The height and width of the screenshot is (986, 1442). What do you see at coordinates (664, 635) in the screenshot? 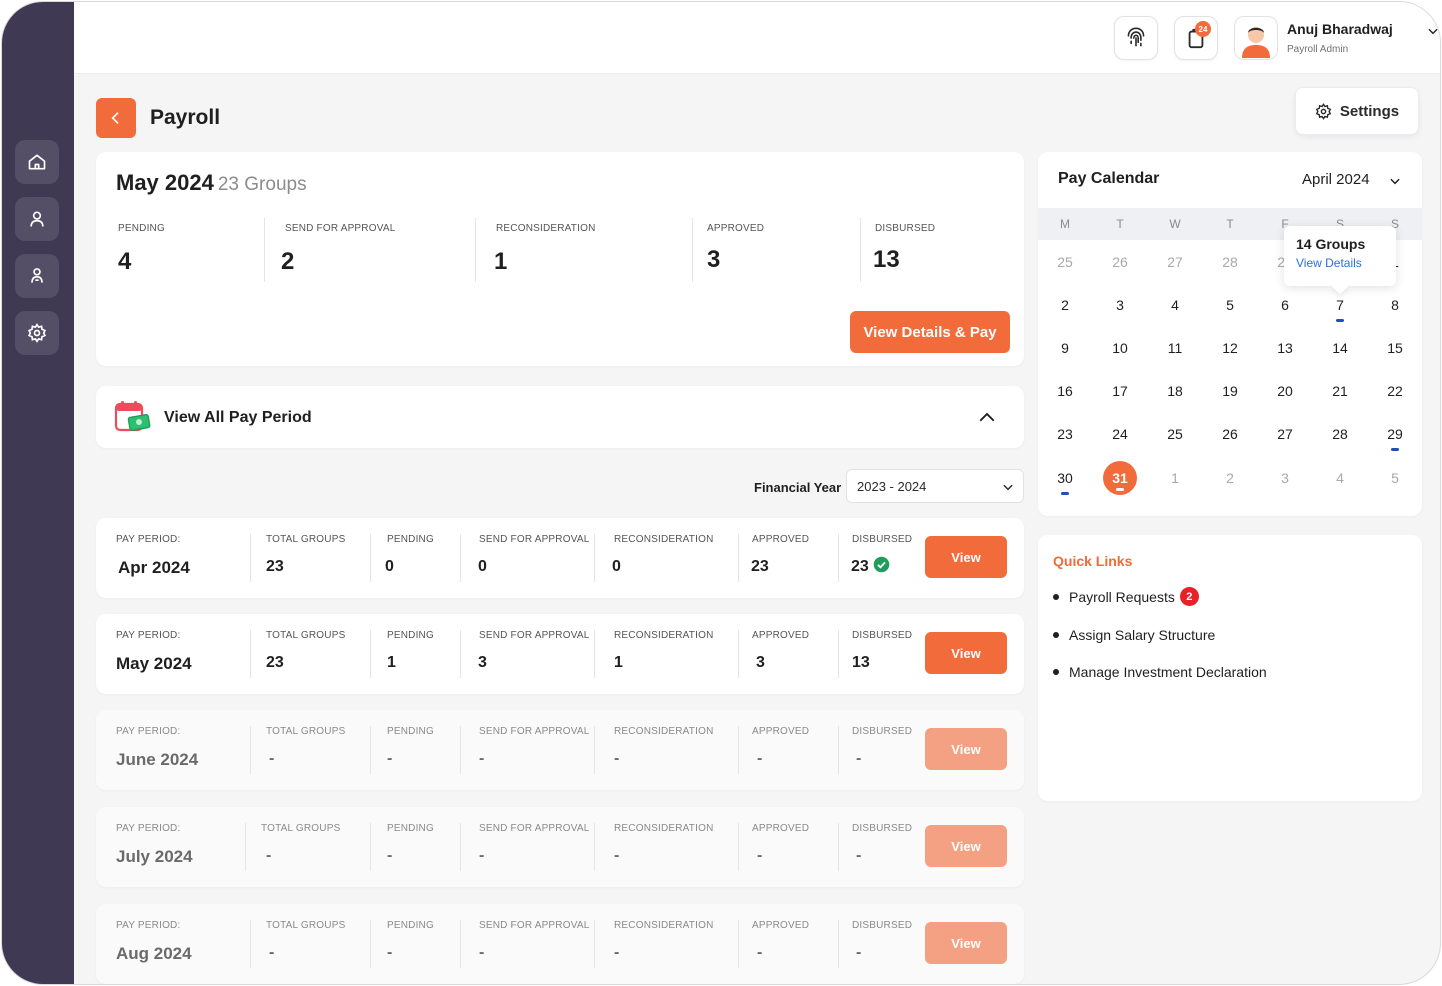
I see `col-label: RECONSIDERATION` at bounding box center [664, 635].